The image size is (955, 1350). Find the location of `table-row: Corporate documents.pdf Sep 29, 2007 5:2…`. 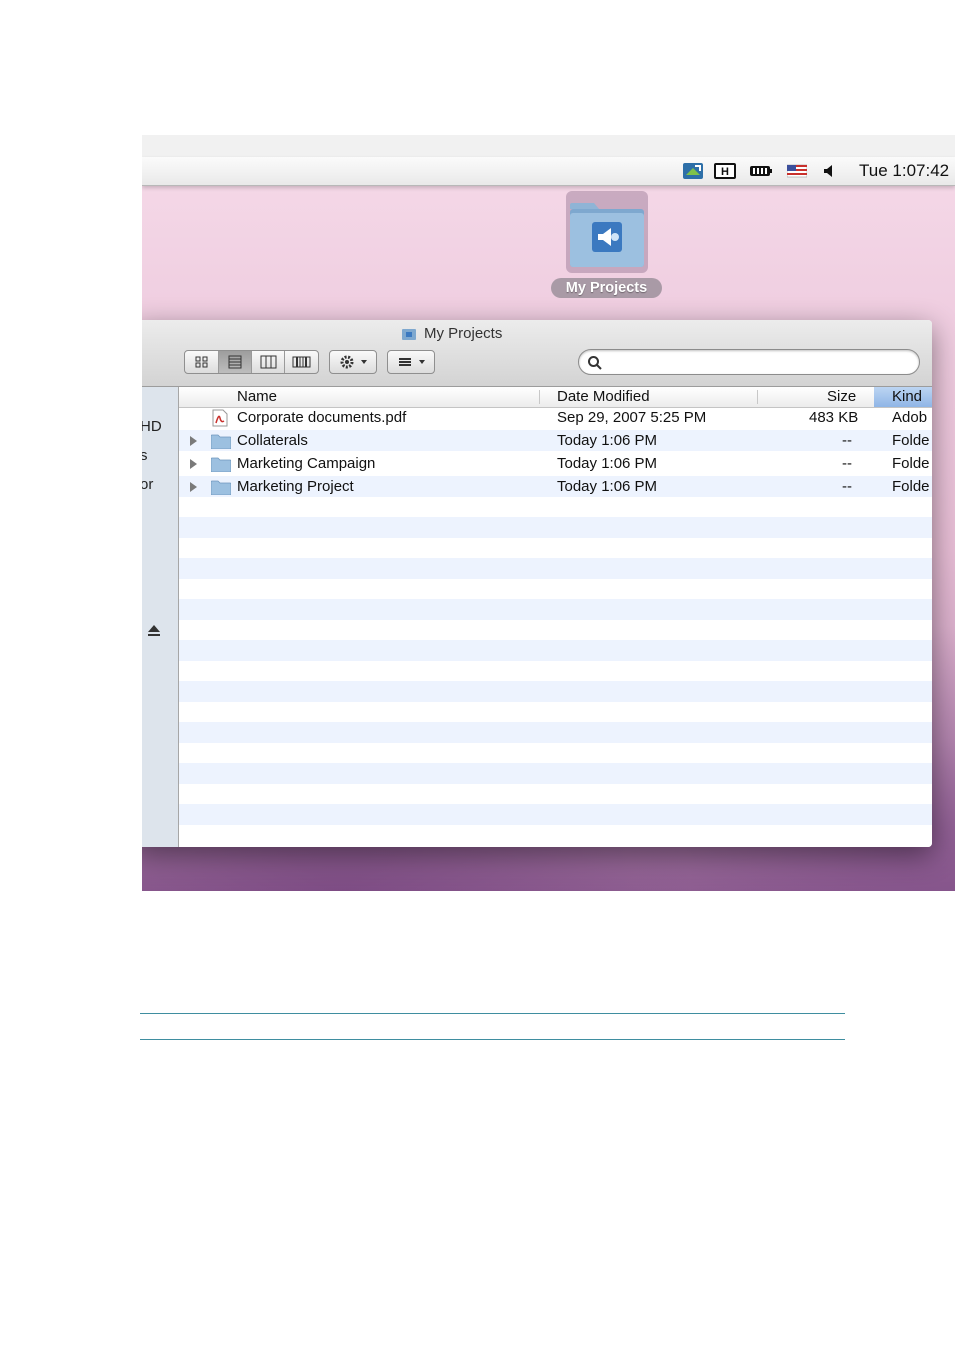

table-row: Corporate documents.pdf Sep 29, 2007 5:2… is located at coordinates (555, 418).